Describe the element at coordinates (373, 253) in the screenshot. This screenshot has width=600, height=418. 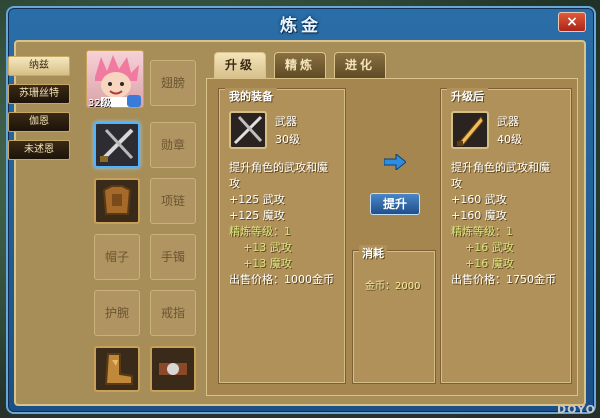
I see `cost-title: 消耗` at that location.